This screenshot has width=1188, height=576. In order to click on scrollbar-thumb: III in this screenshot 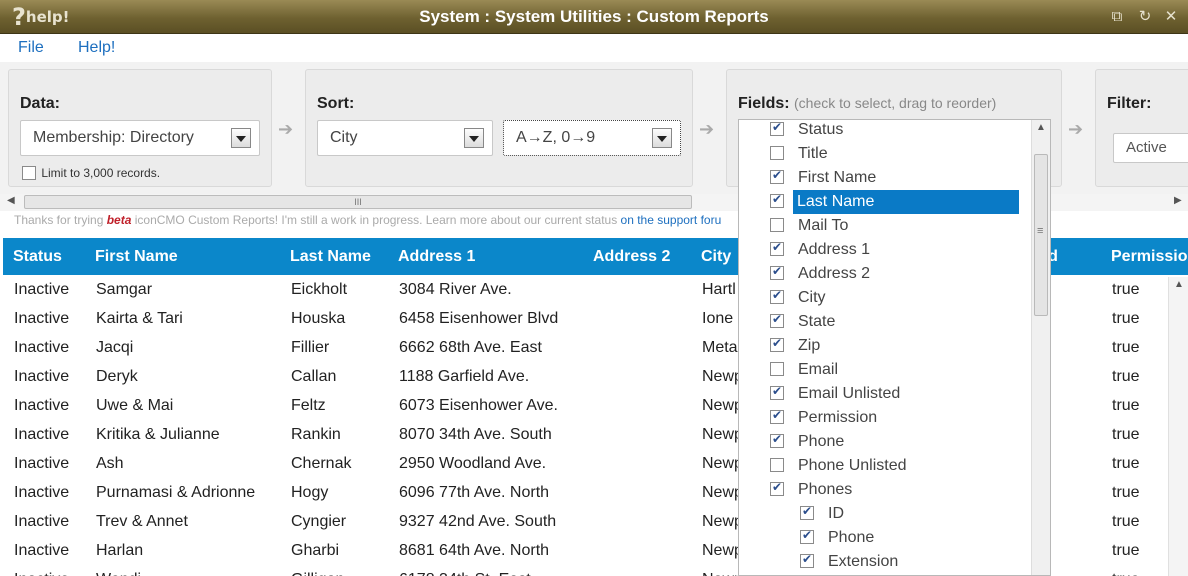, I will do `click(358, 202)`.